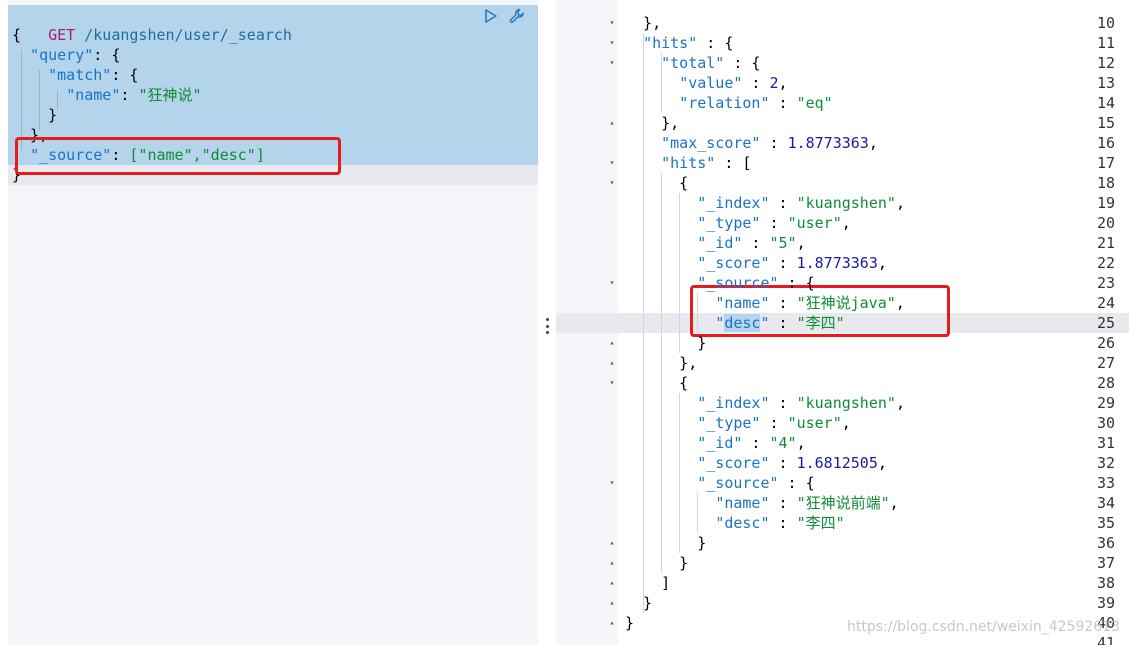 The width and height of the screenshot is (1129, 645). I want to click on line-number: 13, so click(1105, 83).